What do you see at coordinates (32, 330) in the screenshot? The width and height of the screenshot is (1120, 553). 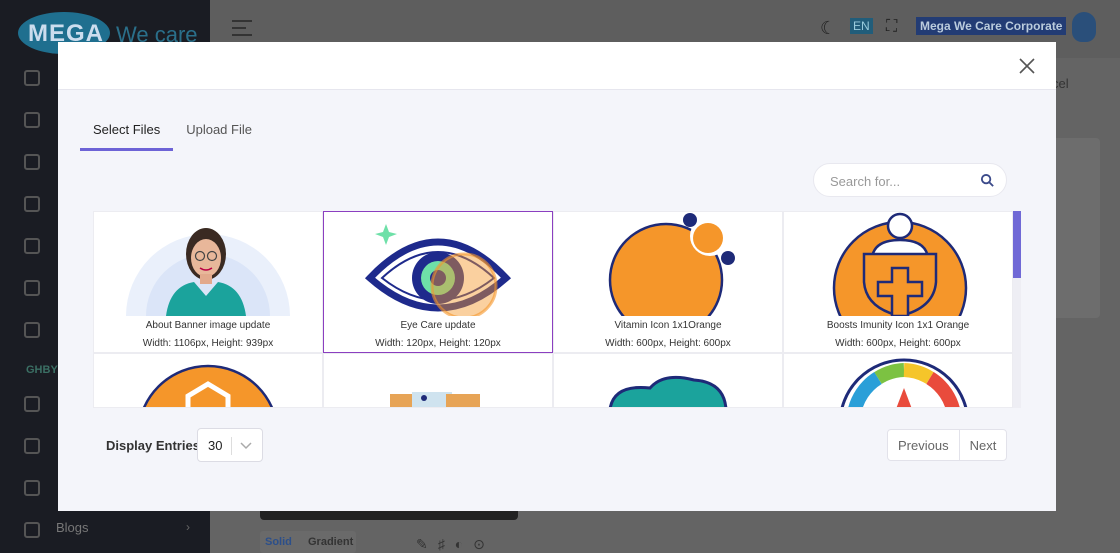 I see `medical-kit-icon` at bounding box center [32, 330].